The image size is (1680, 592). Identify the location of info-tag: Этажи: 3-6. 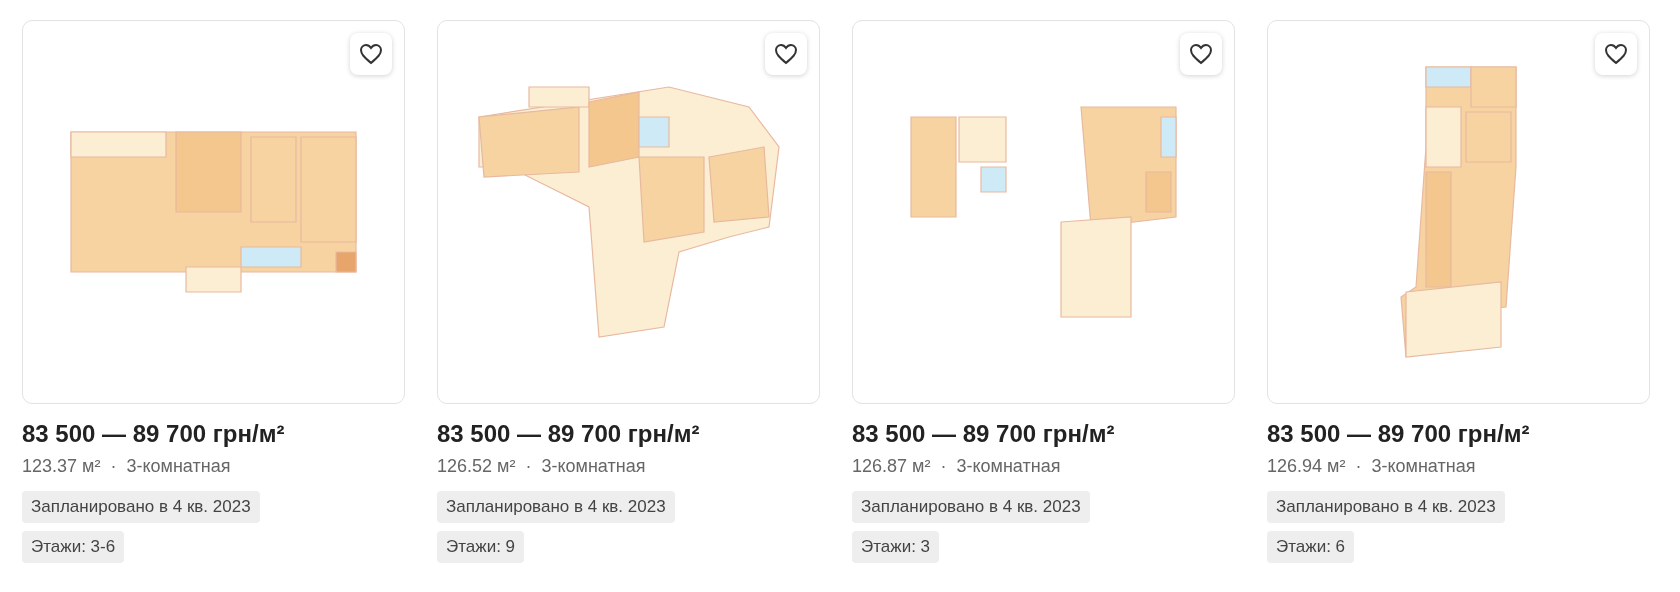
(73, 547).